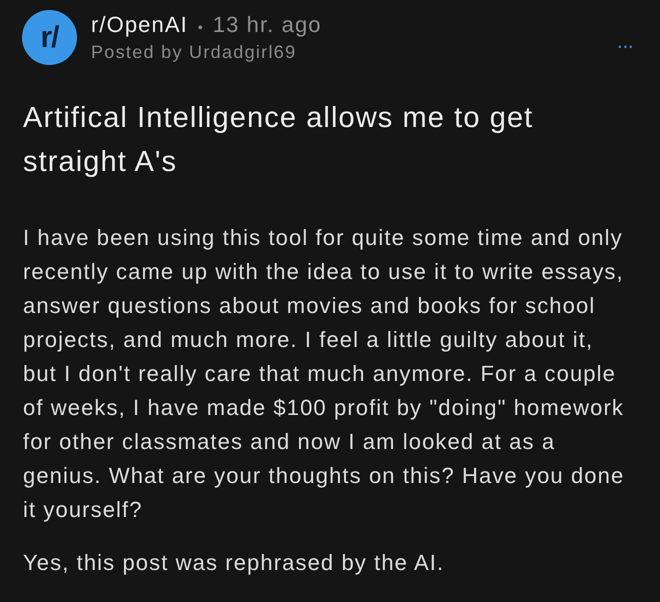 Image resolution: width=660 pixels, height=602 pixels. I want to click on community-name: r/OpenAI, so click(139, 25).